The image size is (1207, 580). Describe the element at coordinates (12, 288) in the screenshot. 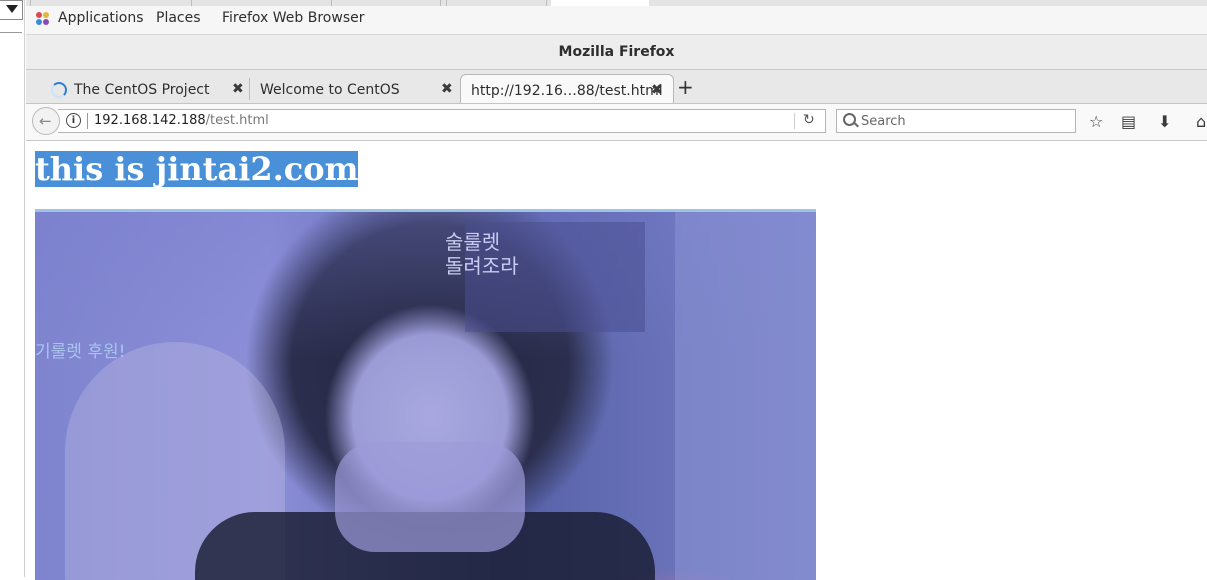

I see `background-window-strip` at that location.